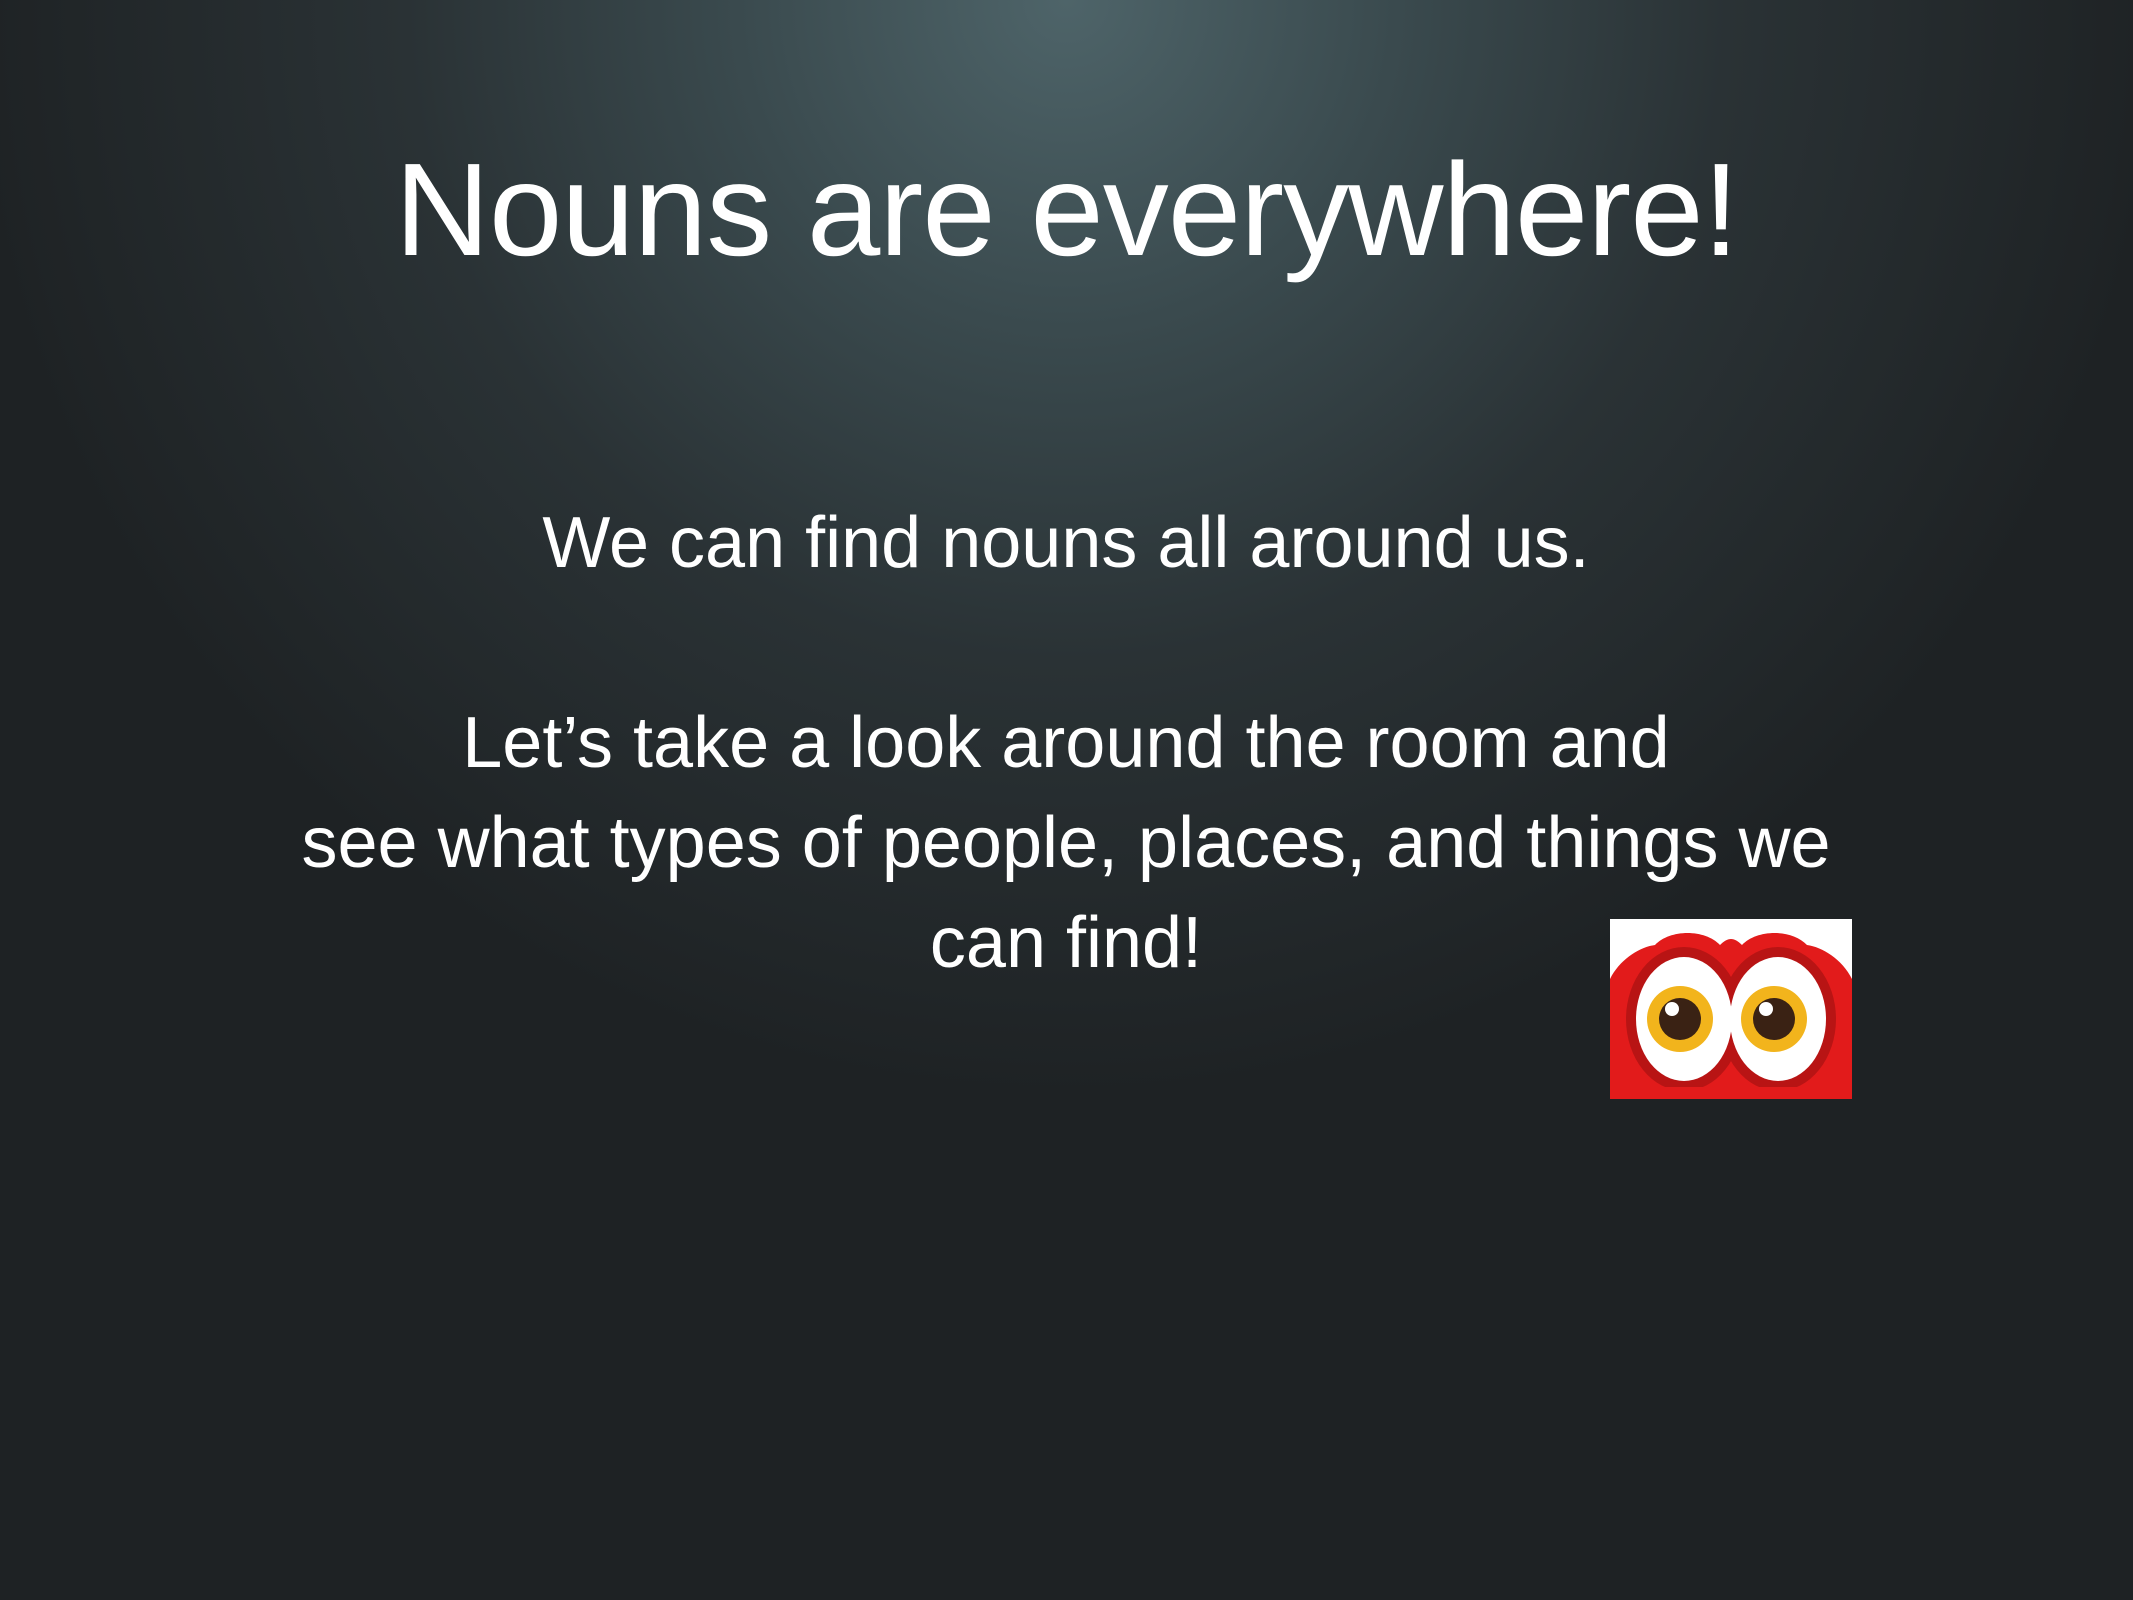  I want to click on cartoon-eyes-icon, so click(1731, 1009).